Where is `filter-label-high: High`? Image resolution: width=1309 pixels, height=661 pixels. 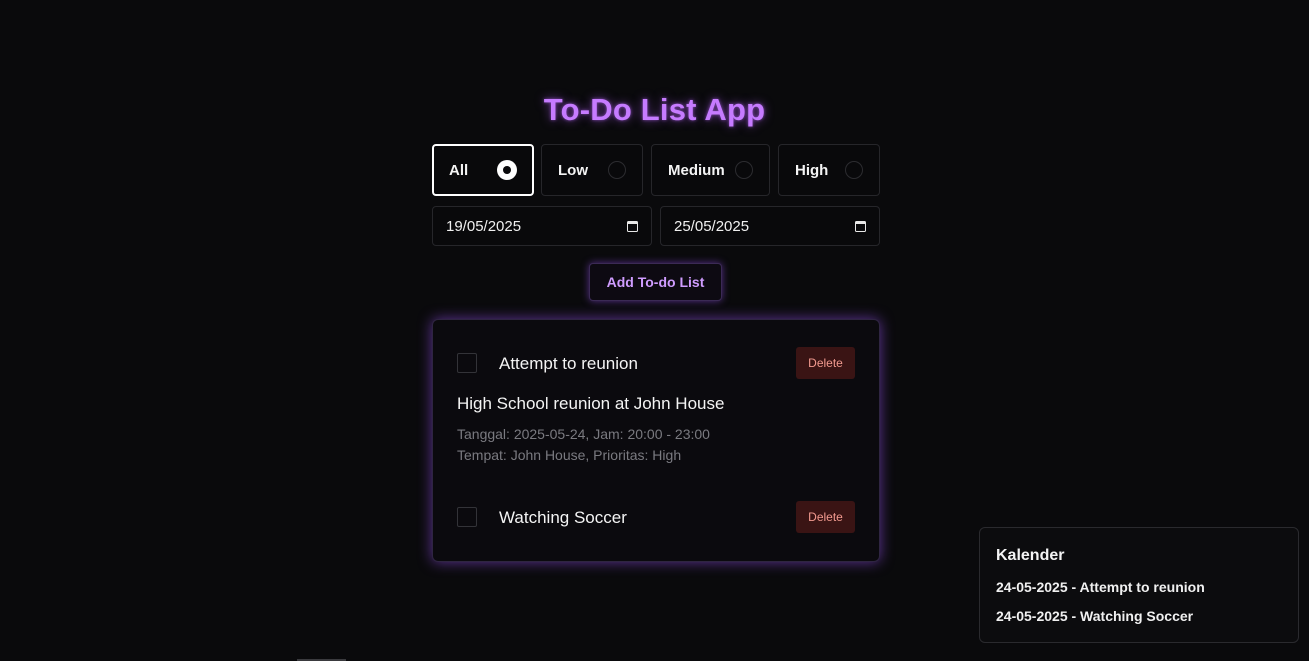
filter-label-high: High is located at coordinates (812, 170).